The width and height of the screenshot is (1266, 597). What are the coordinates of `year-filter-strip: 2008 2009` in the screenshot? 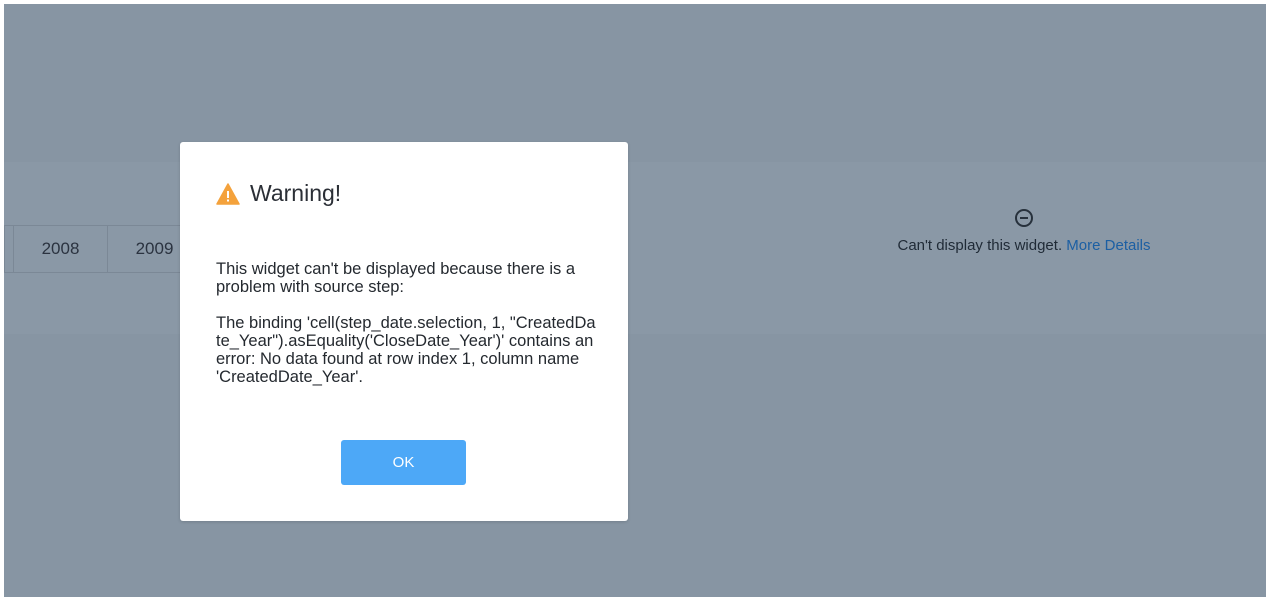 It's located at (103, 249).